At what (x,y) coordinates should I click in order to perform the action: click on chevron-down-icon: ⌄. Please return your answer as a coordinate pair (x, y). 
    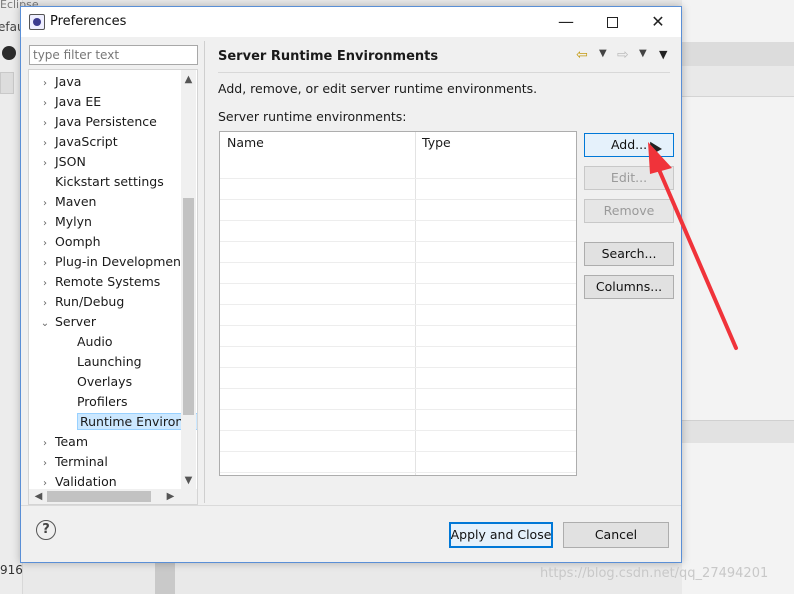
    Looking at the image, I should click on (45, 324).